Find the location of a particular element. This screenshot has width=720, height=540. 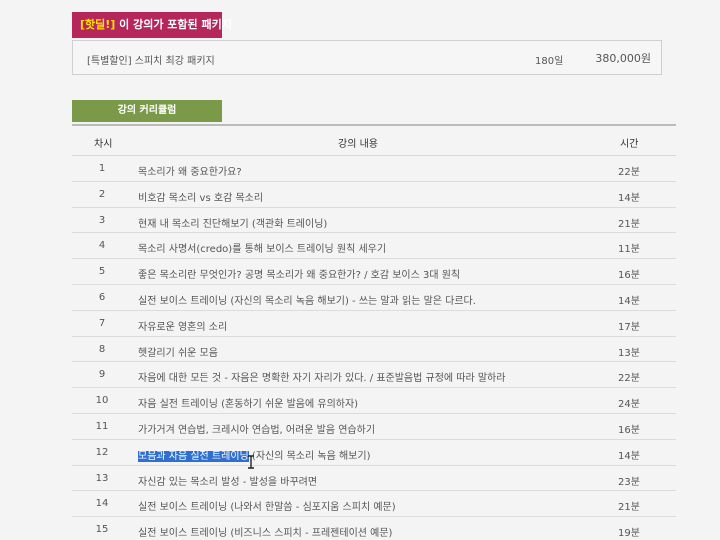

row-title: 실전 보이스 트레이닝 (비즈니스 스피치 - 프레젠테이션 예문) is located at coordinates (265, 531).